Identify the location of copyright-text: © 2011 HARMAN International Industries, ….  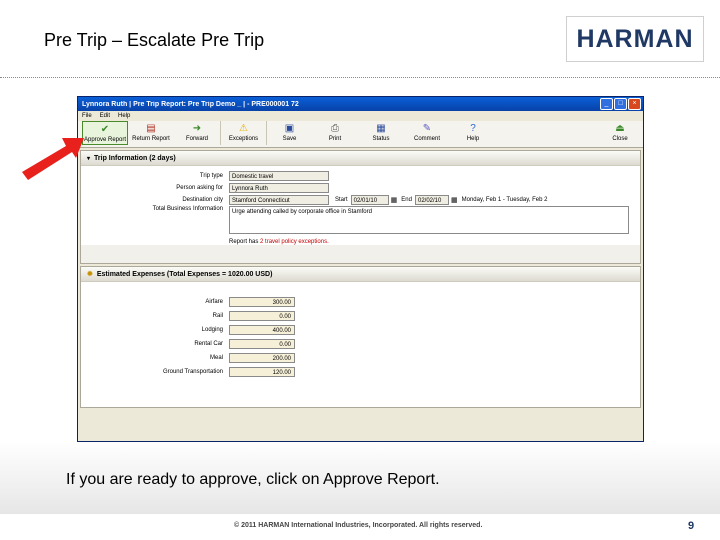
(358, 525).